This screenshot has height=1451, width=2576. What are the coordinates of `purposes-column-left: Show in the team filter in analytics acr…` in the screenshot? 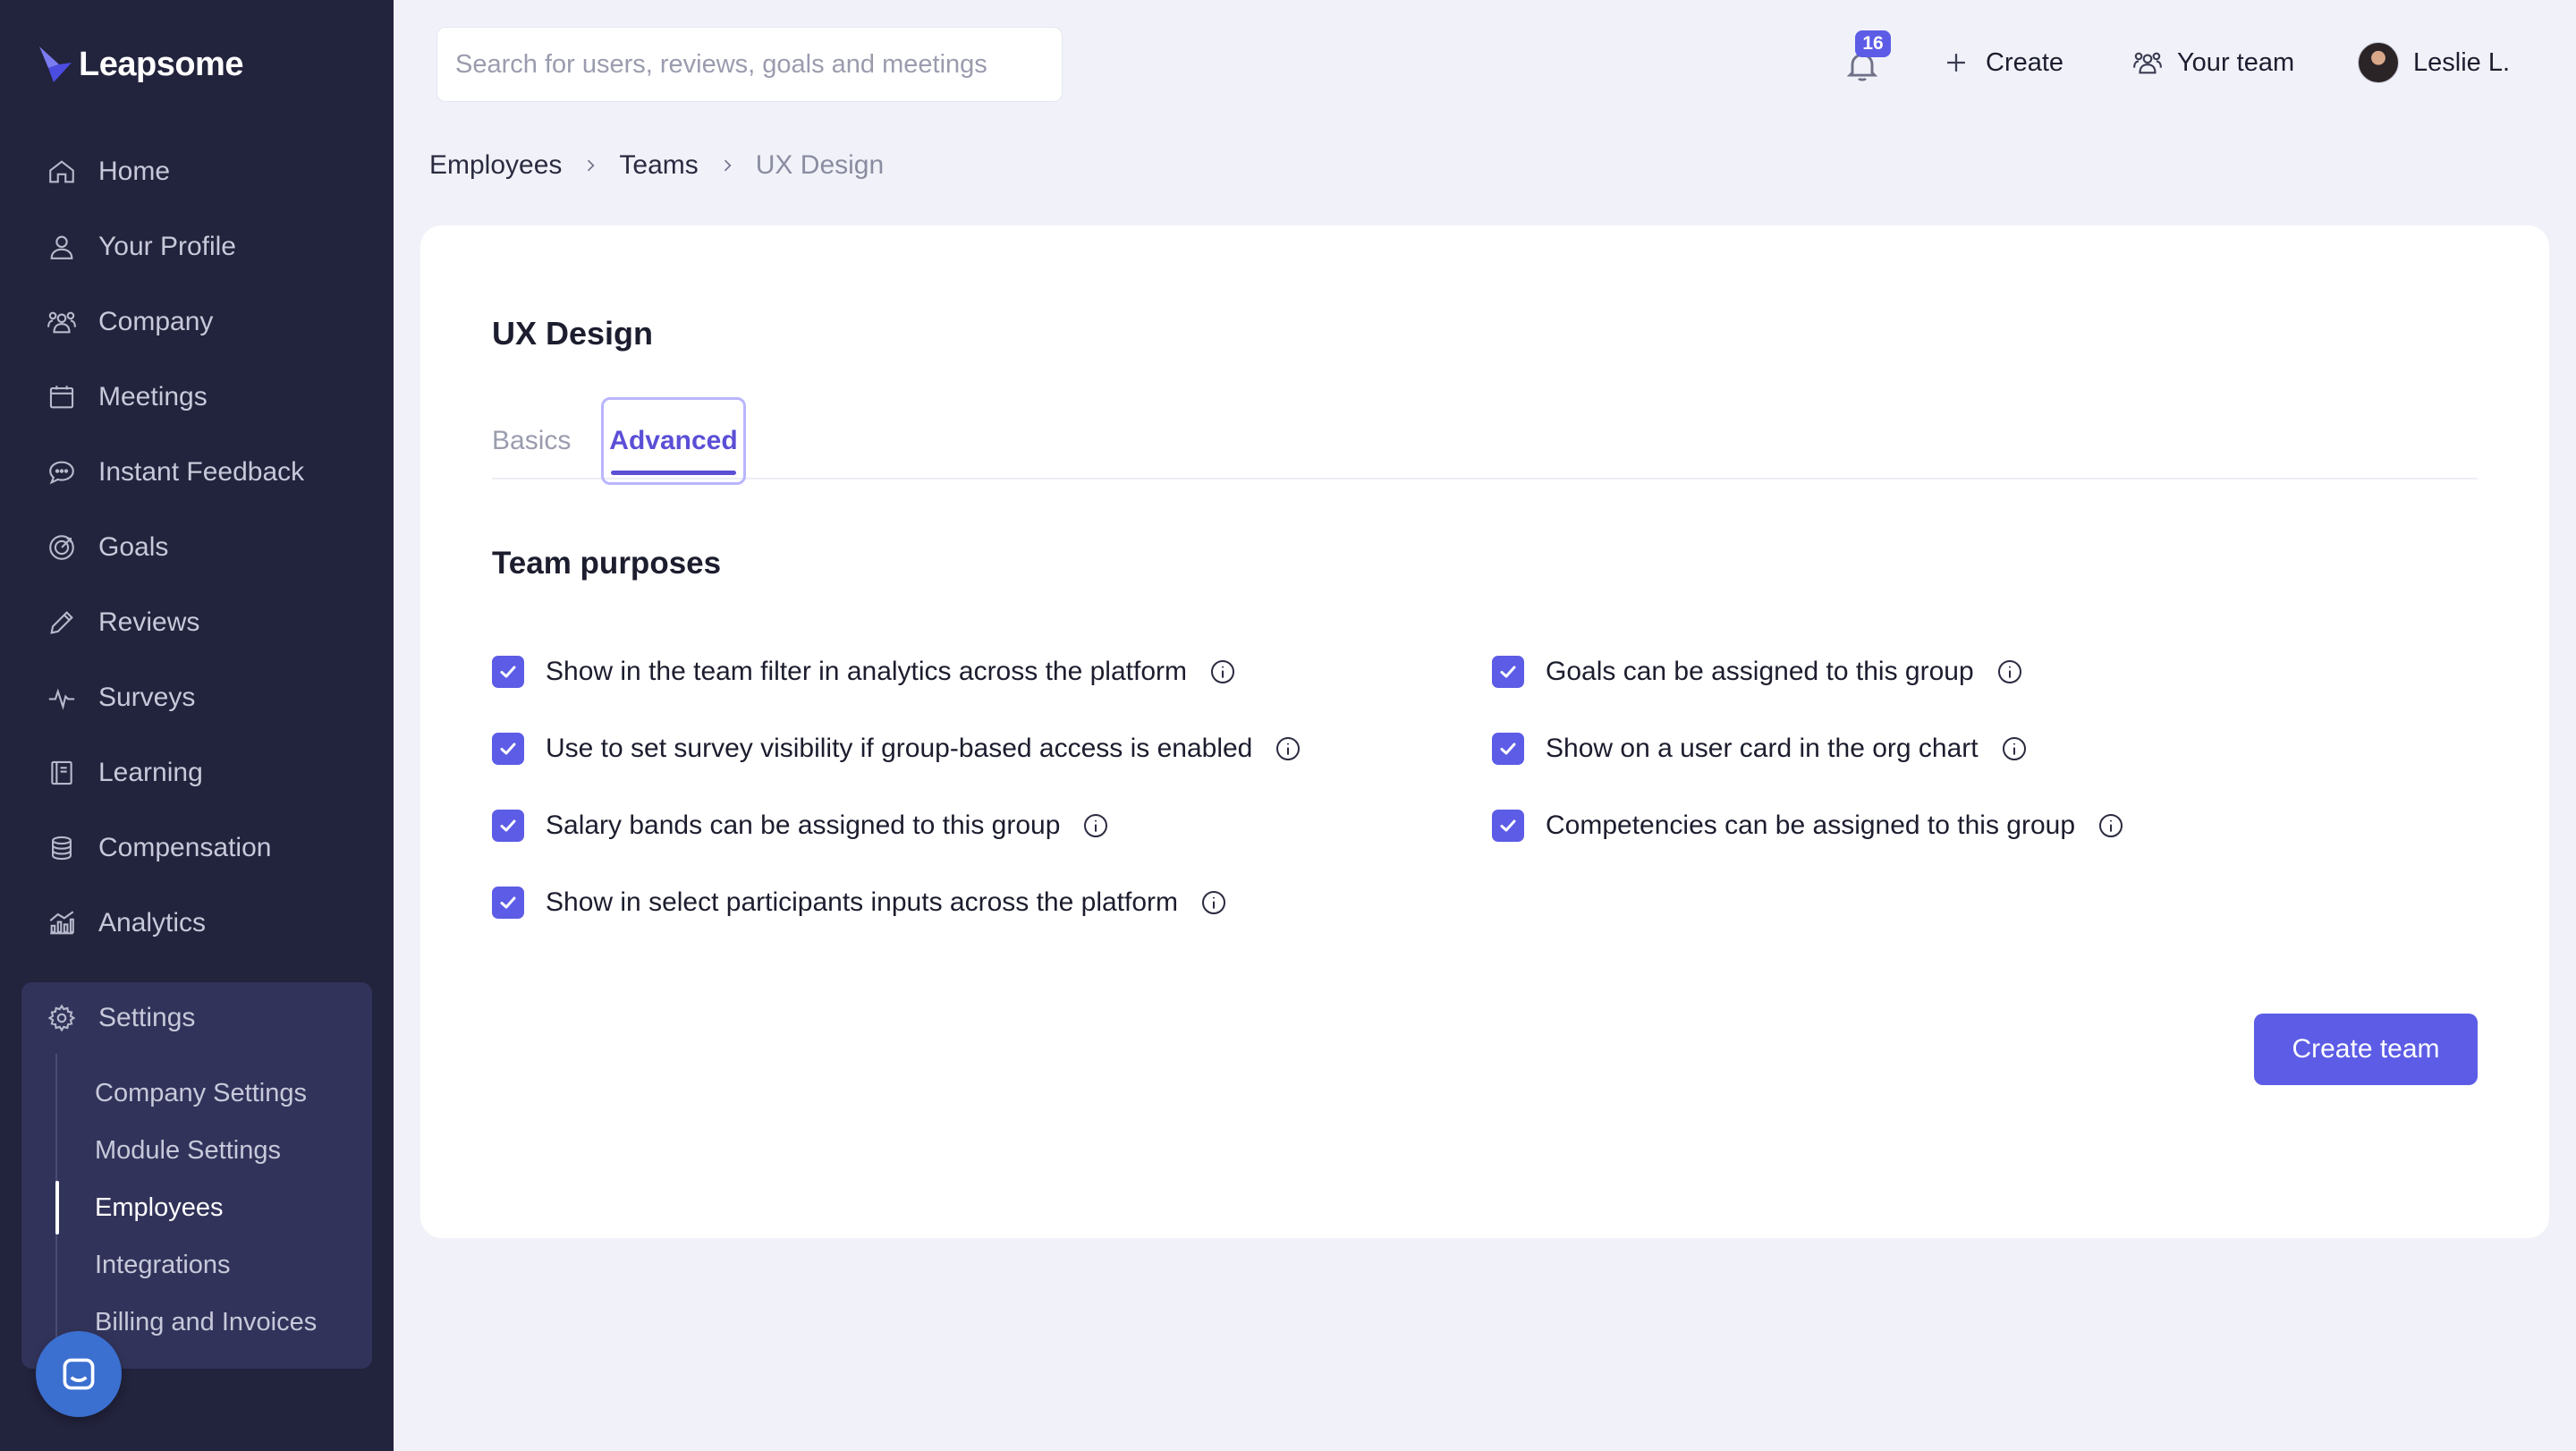 It's located at (897, 787).